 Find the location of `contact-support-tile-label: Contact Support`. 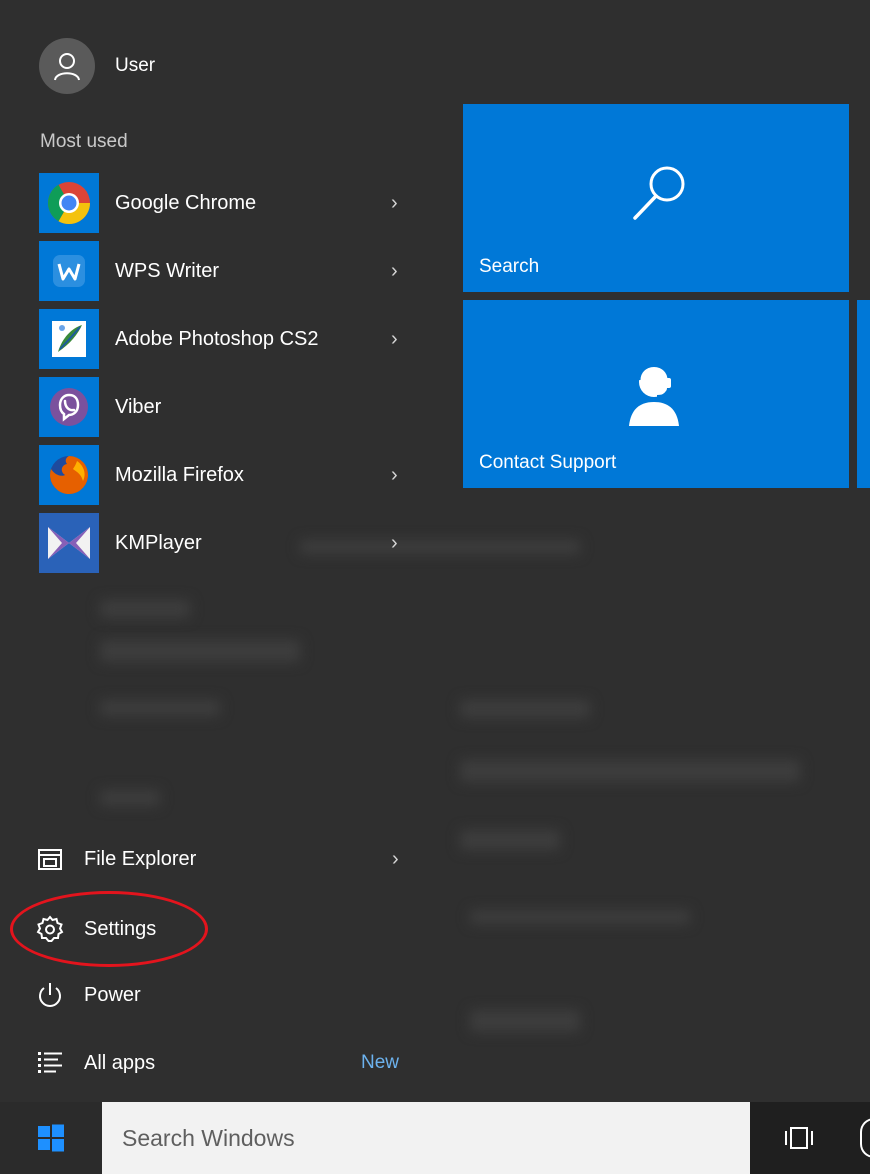

contact-support-tile-label: Contact Support is located at coordinates (548, 462).